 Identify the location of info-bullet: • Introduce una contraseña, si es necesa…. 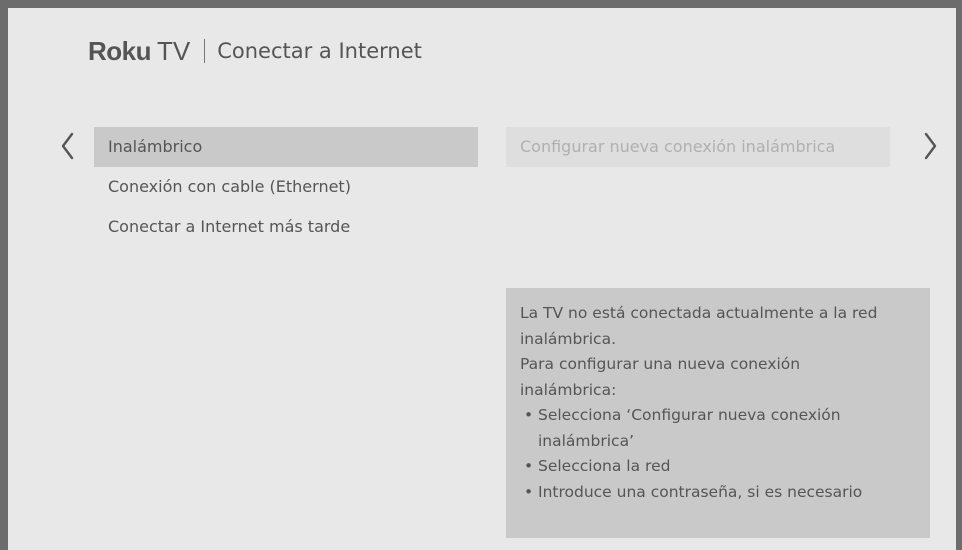
(725, 493).